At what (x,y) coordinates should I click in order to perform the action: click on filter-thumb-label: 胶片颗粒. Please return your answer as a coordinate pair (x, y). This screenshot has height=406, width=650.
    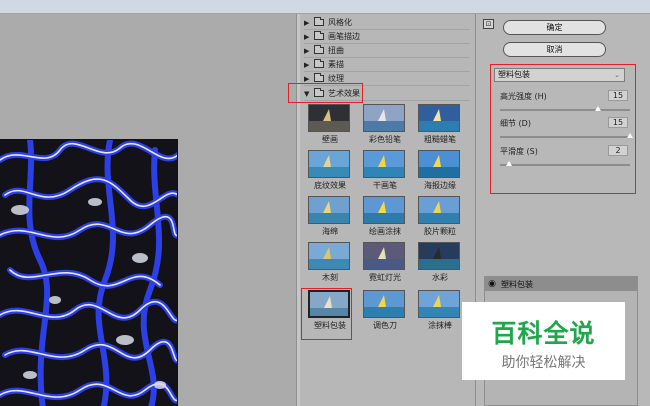
    Looking at the image, I should click on (440, 231).